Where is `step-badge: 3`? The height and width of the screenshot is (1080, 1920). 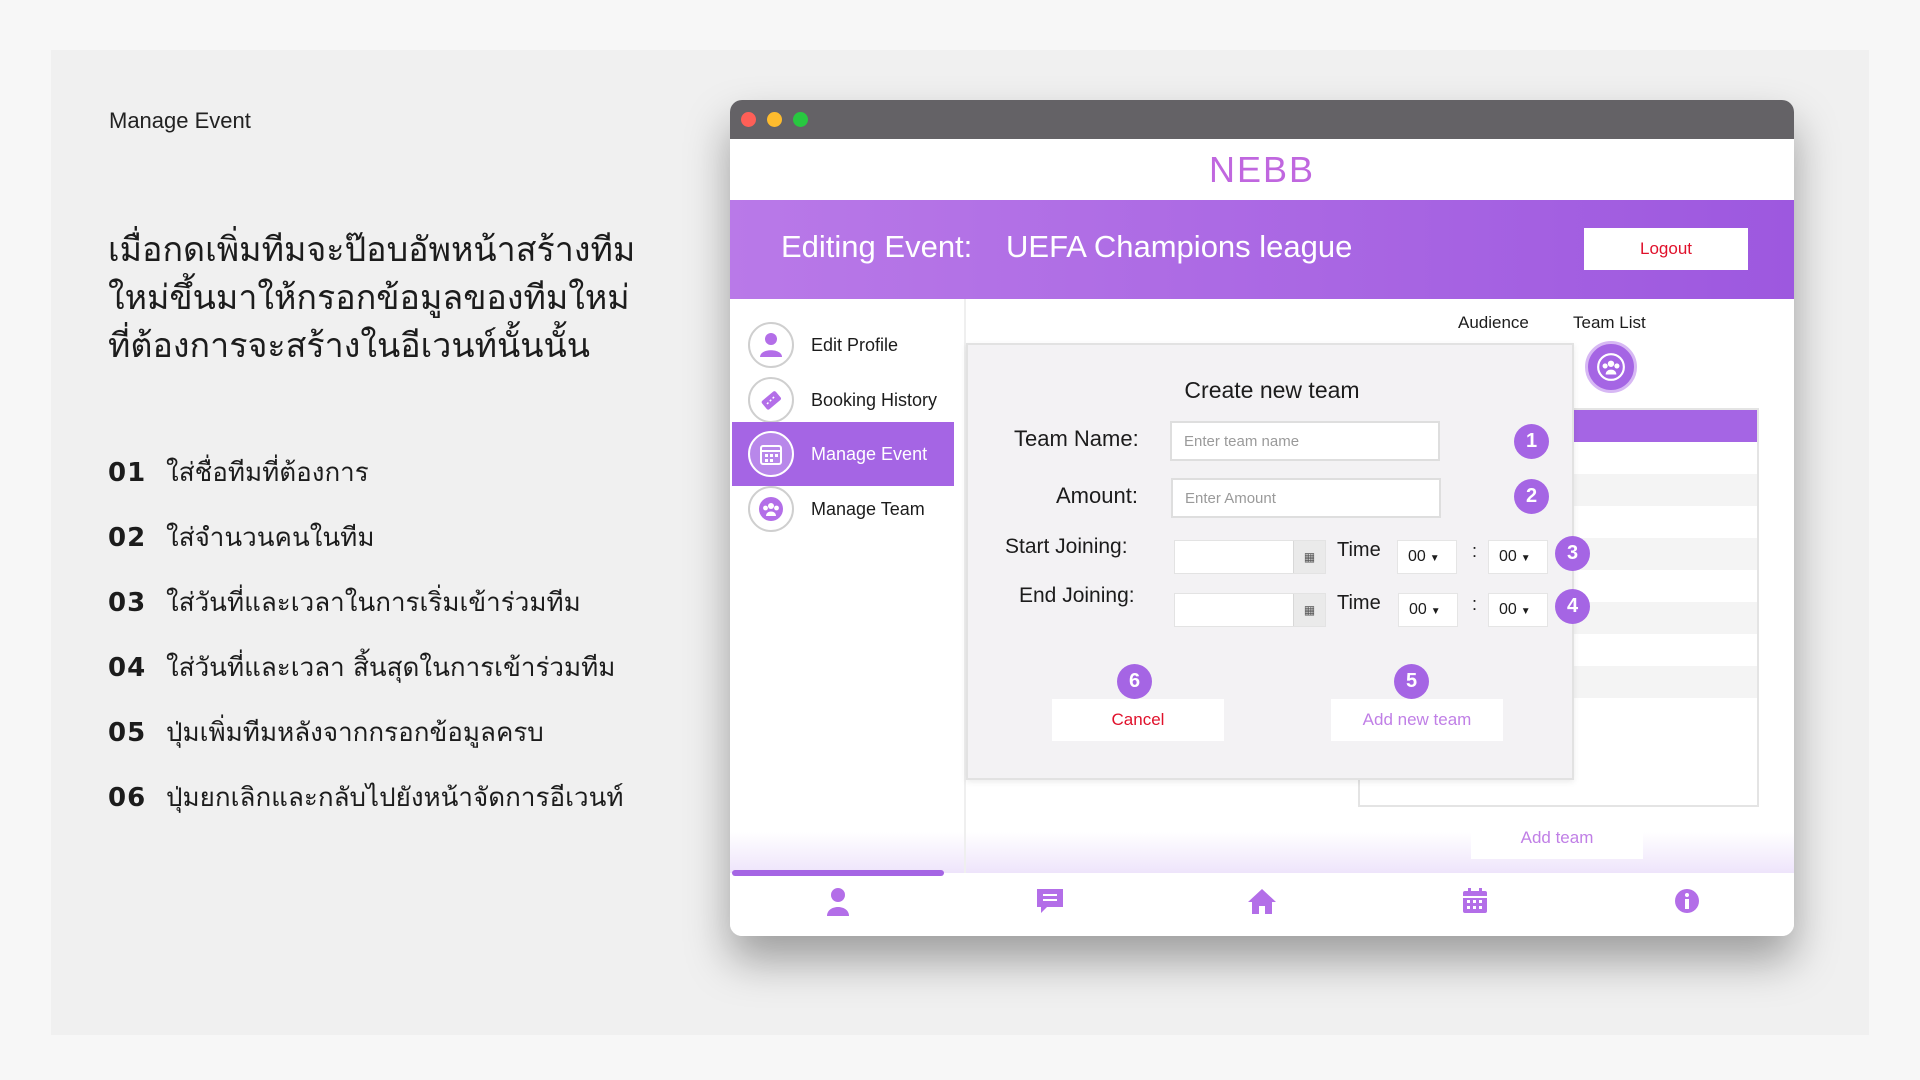
step-badge: 3 is located at coordinates (1572, 553).